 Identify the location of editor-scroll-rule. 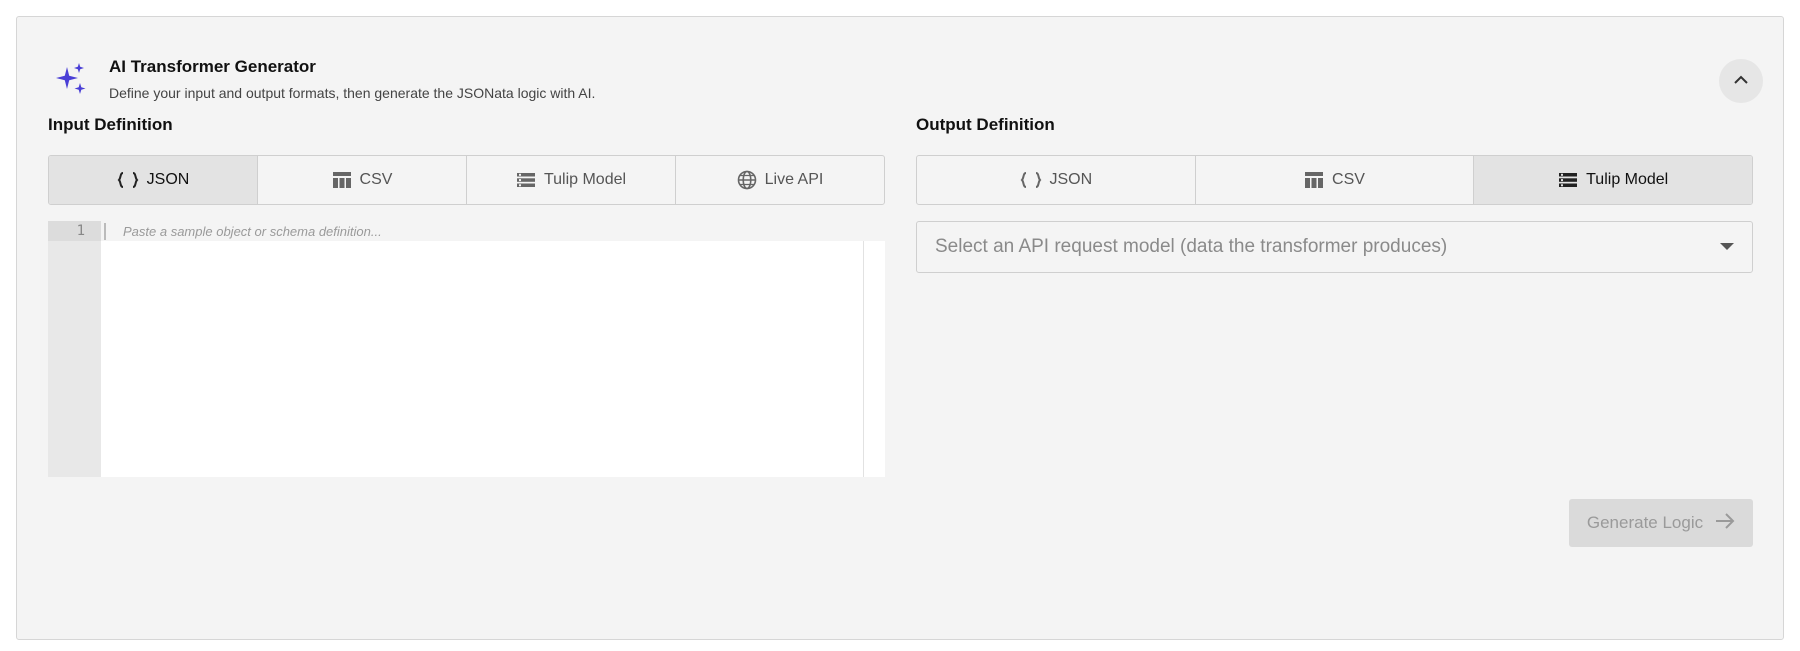
(863, 359).